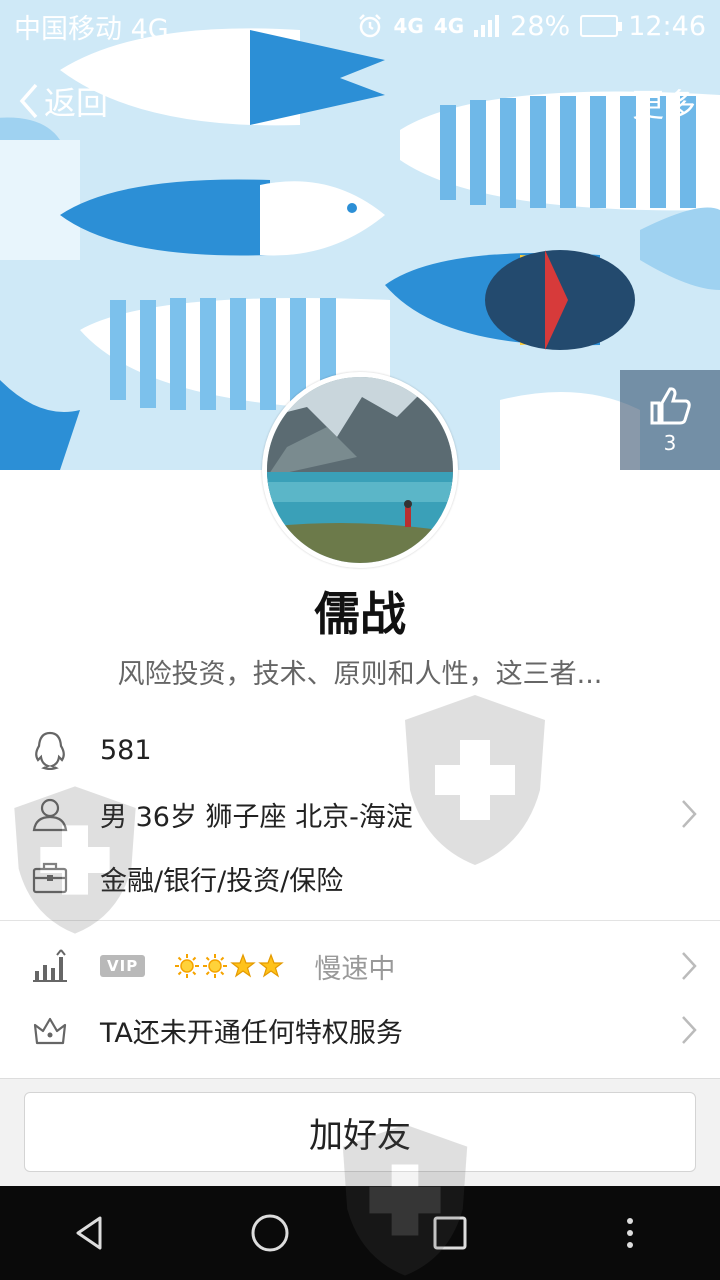 The width and height of the screenshot is (720, 1280). I want to click on vip-row: VIP 慢速中, so click(360, 966).